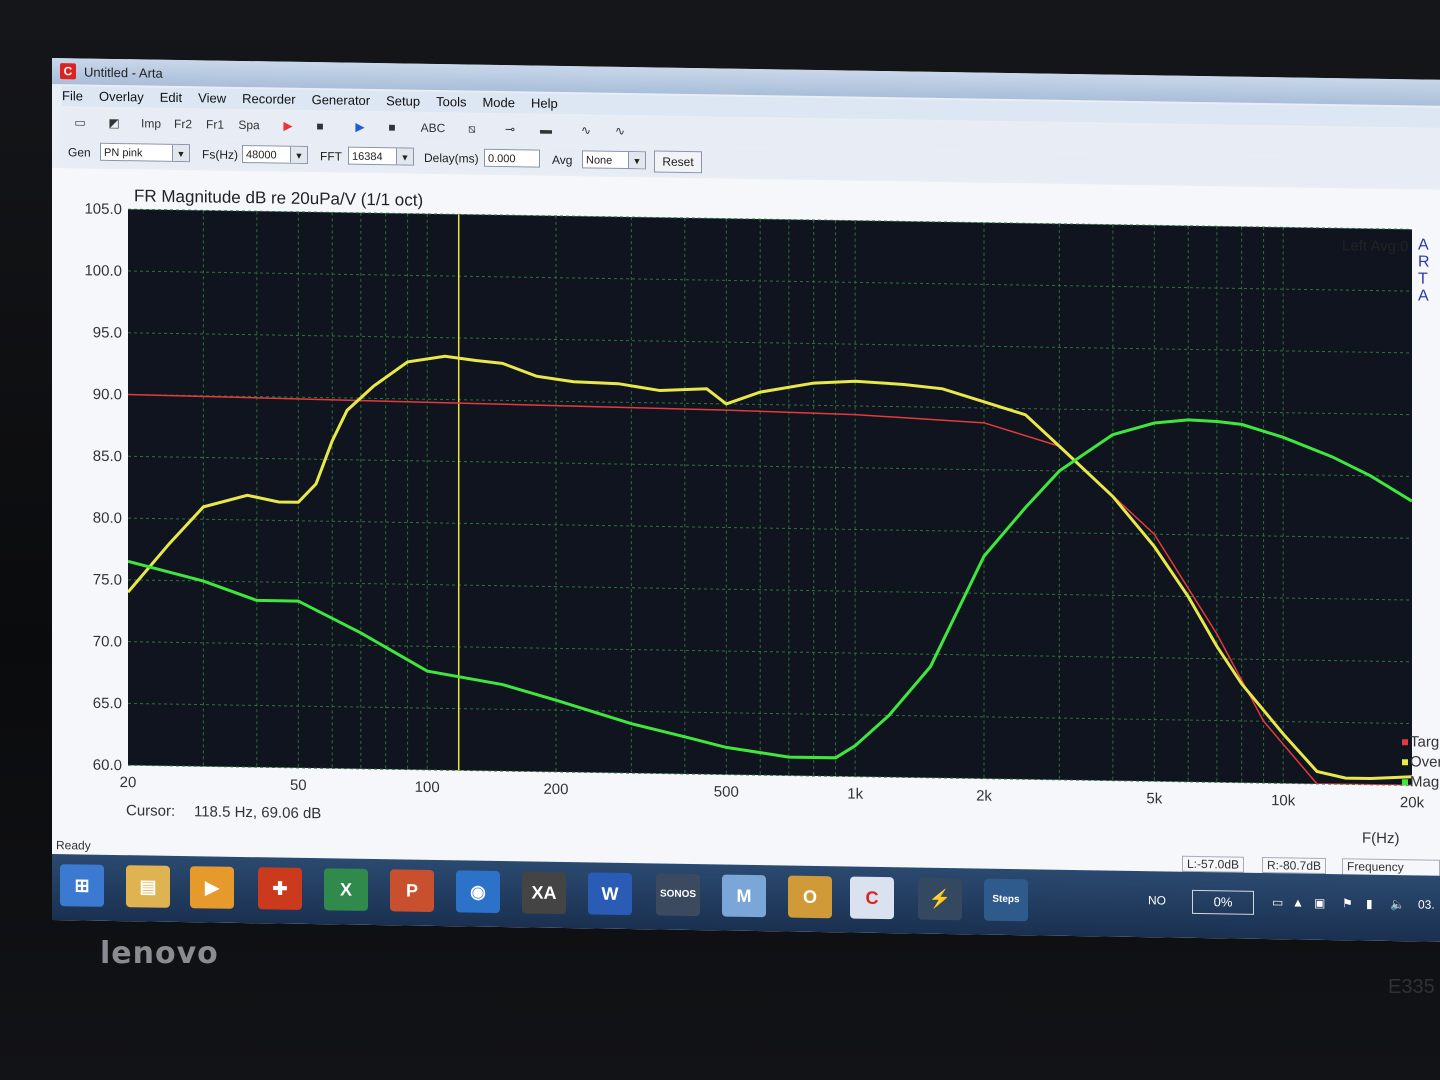  What do you see at coordinates (678, 895) in the screenshot?
I see `sonos-icon: SONOS` at bounding box center [678, 895].